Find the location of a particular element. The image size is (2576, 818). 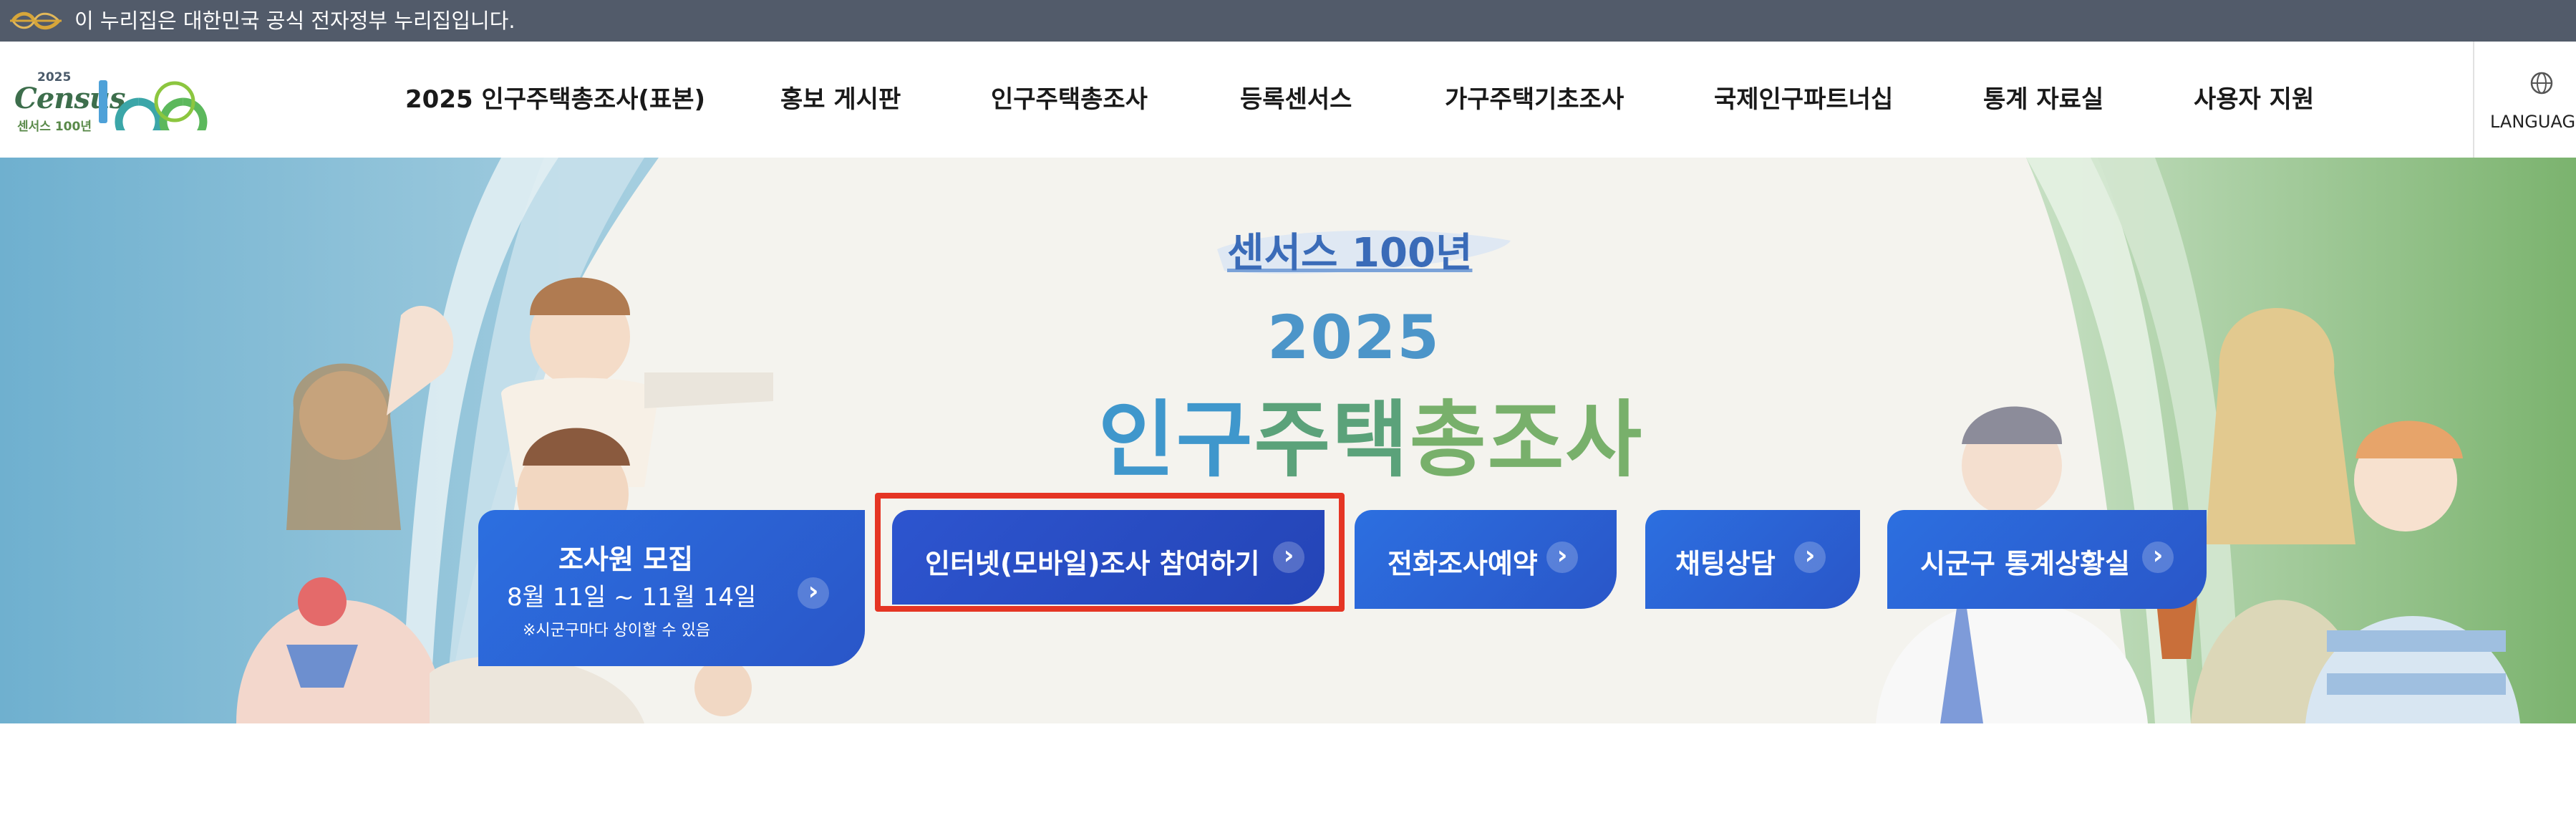

egov-logo-icon is located at coordinates (36, 20).